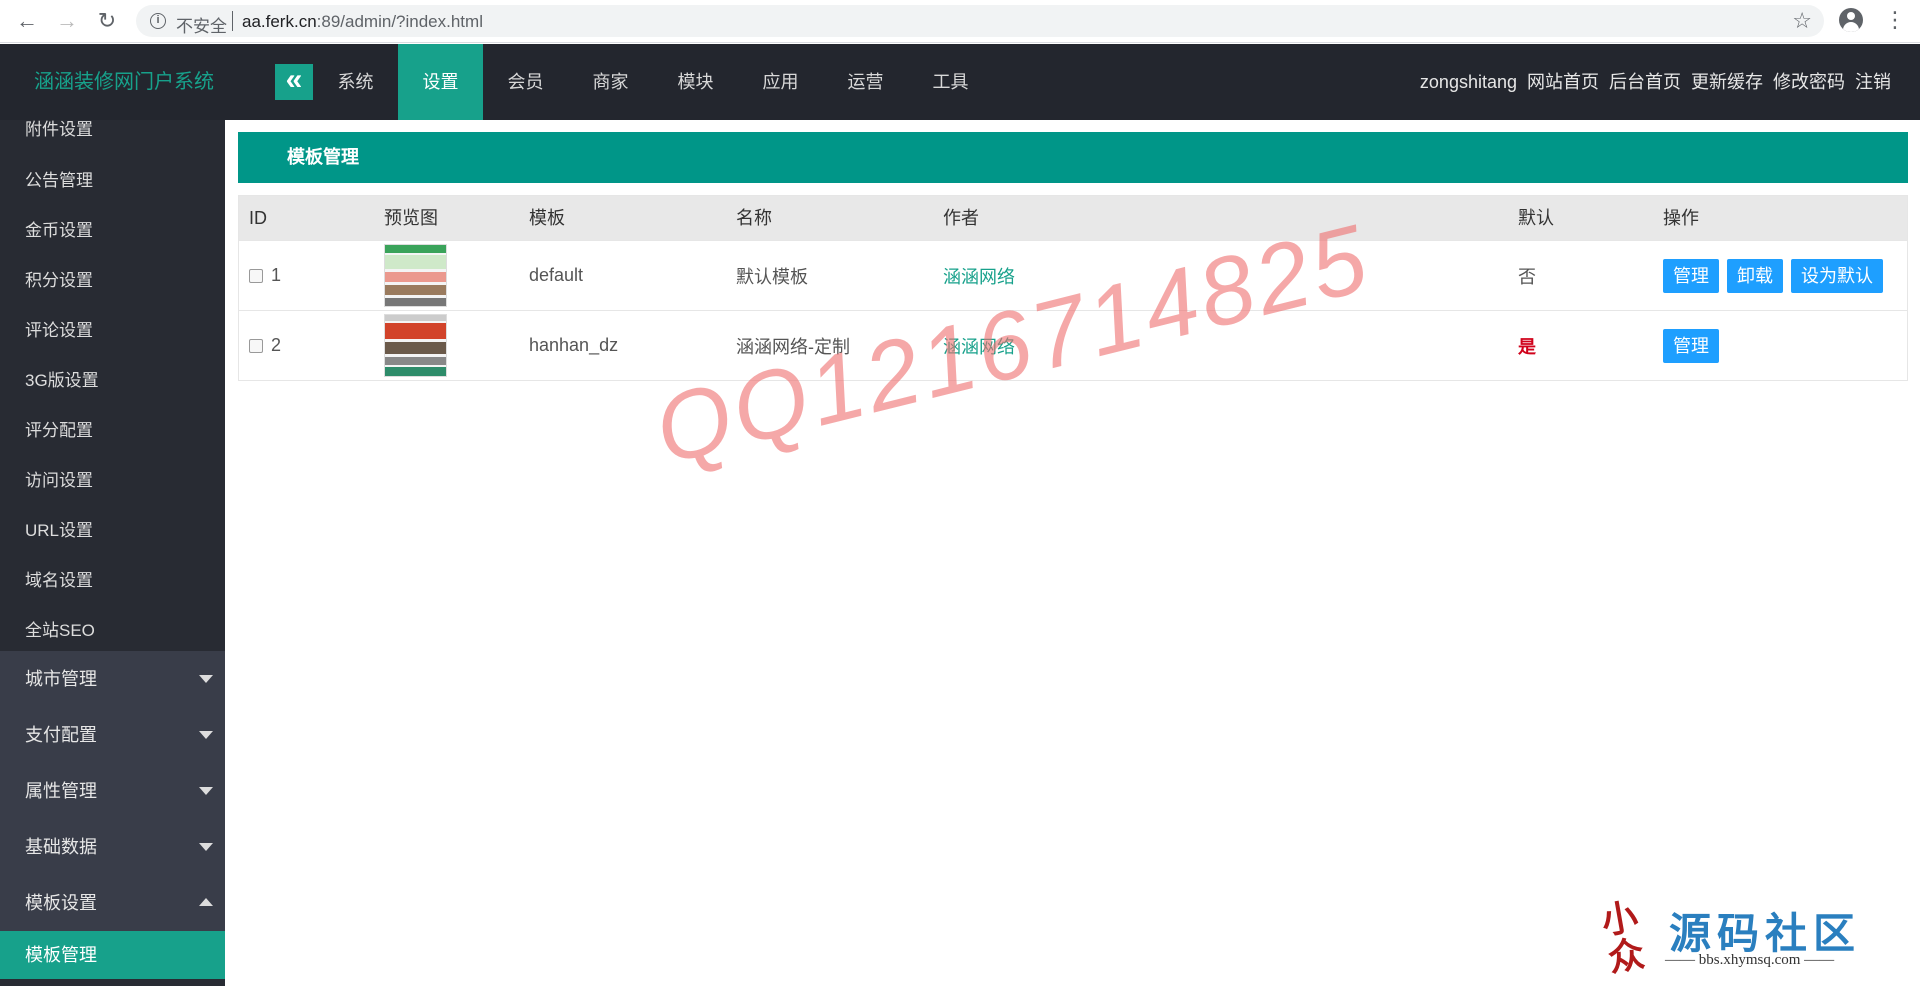  What do you see at coordinates (258, 218) in the screenshot?
I see `column-header-id: ID` at bounding box center [258, 218].